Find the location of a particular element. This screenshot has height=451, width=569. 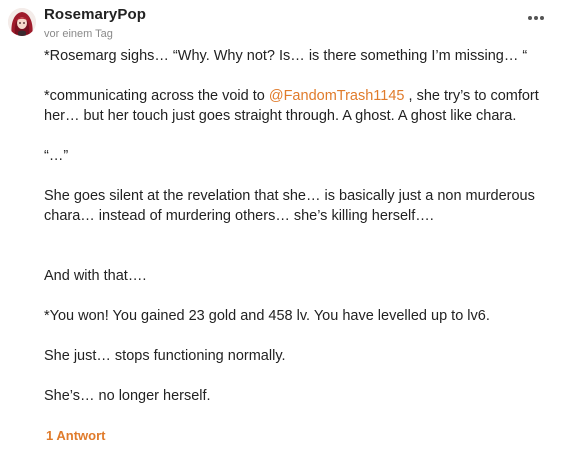

avatar-red-hair-icon is located at coordinates (22, 22).